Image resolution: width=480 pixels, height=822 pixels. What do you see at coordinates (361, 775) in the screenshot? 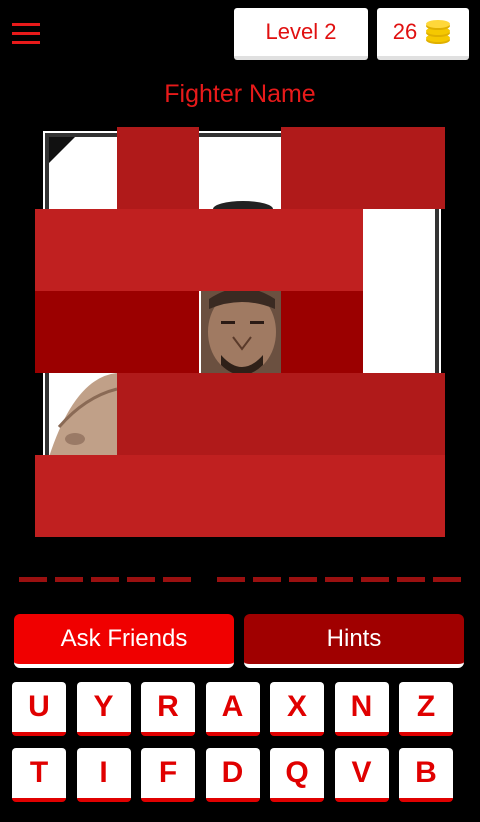
I see `key-letter: V` at bounding box center [361, 775].